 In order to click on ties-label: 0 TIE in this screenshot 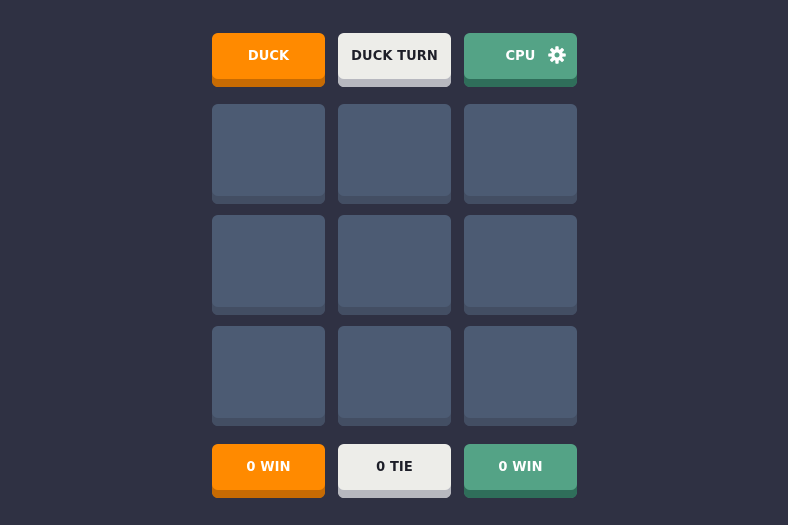, I will do `click(394, 467)`.